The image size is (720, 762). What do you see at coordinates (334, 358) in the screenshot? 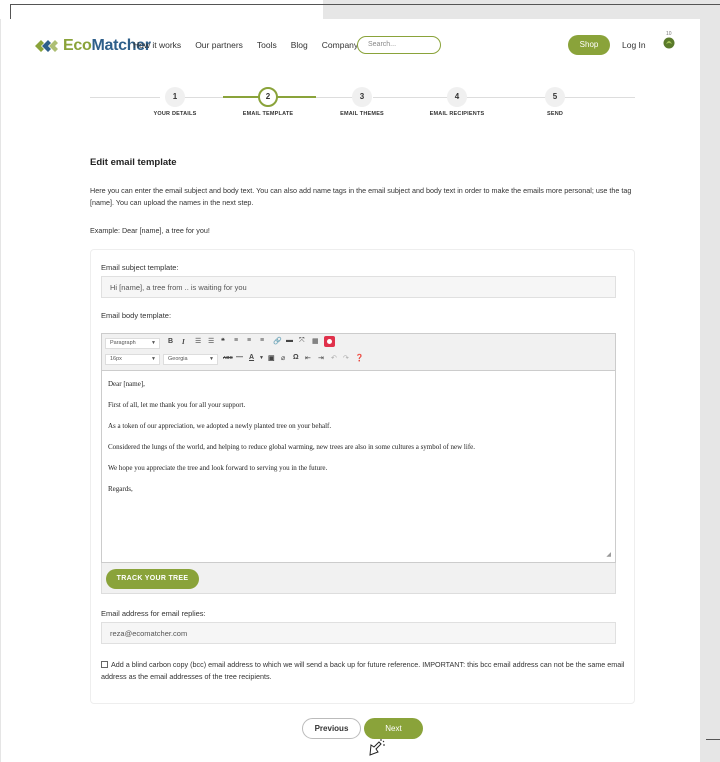
I see `undo-icon: ↶` at bounding box center [334, 358].